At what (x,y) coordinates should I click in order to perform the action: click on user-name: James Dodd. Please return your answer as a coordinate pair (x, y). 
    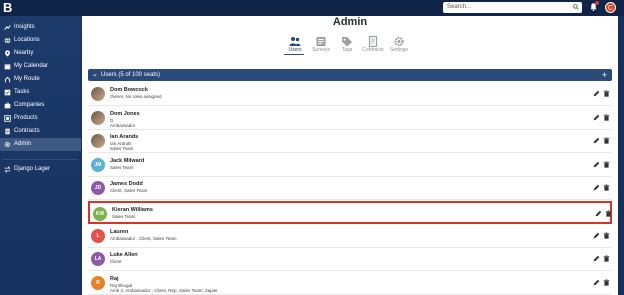
    Looking at the image, I should click on (126, 184).